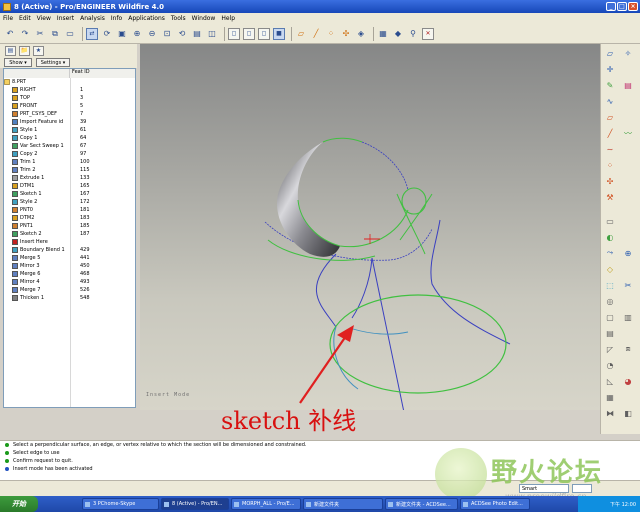 The width and height of the screenshot is (640, 512). What do you see at coordinates (343, 504) in the screenshot?
I see `task-folder: 新建文件夹` at bounding box center [343, 504].